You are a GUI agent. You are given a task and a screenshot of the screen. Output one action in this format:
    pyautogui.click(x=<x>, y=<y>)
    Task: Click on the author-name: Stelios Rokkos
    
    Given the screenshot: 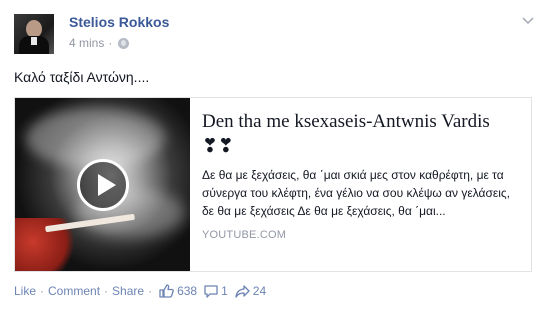 What is the action you would take?
    pyautogui.click(x=119, y=22)
    